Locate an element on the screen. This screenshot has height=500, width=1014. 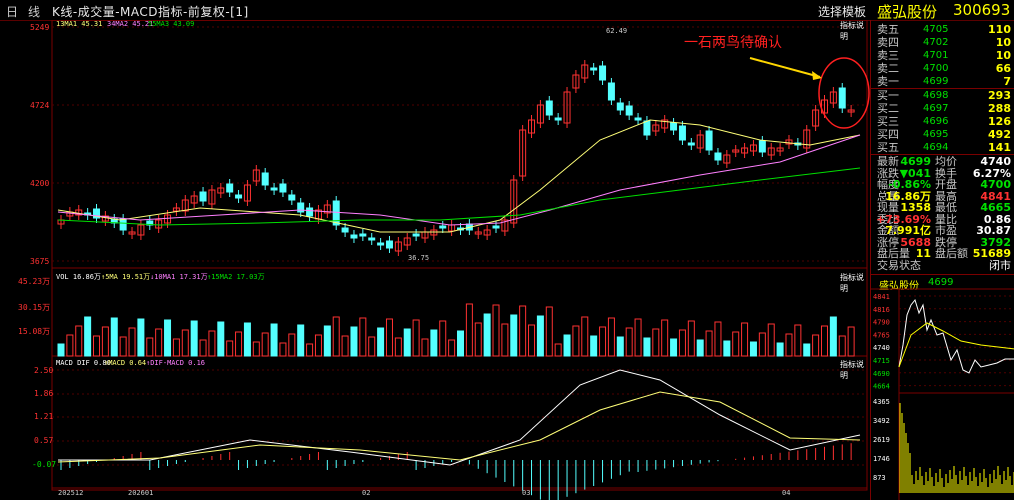
mini-price-label: 4841 is located at coordinates (881, 297).